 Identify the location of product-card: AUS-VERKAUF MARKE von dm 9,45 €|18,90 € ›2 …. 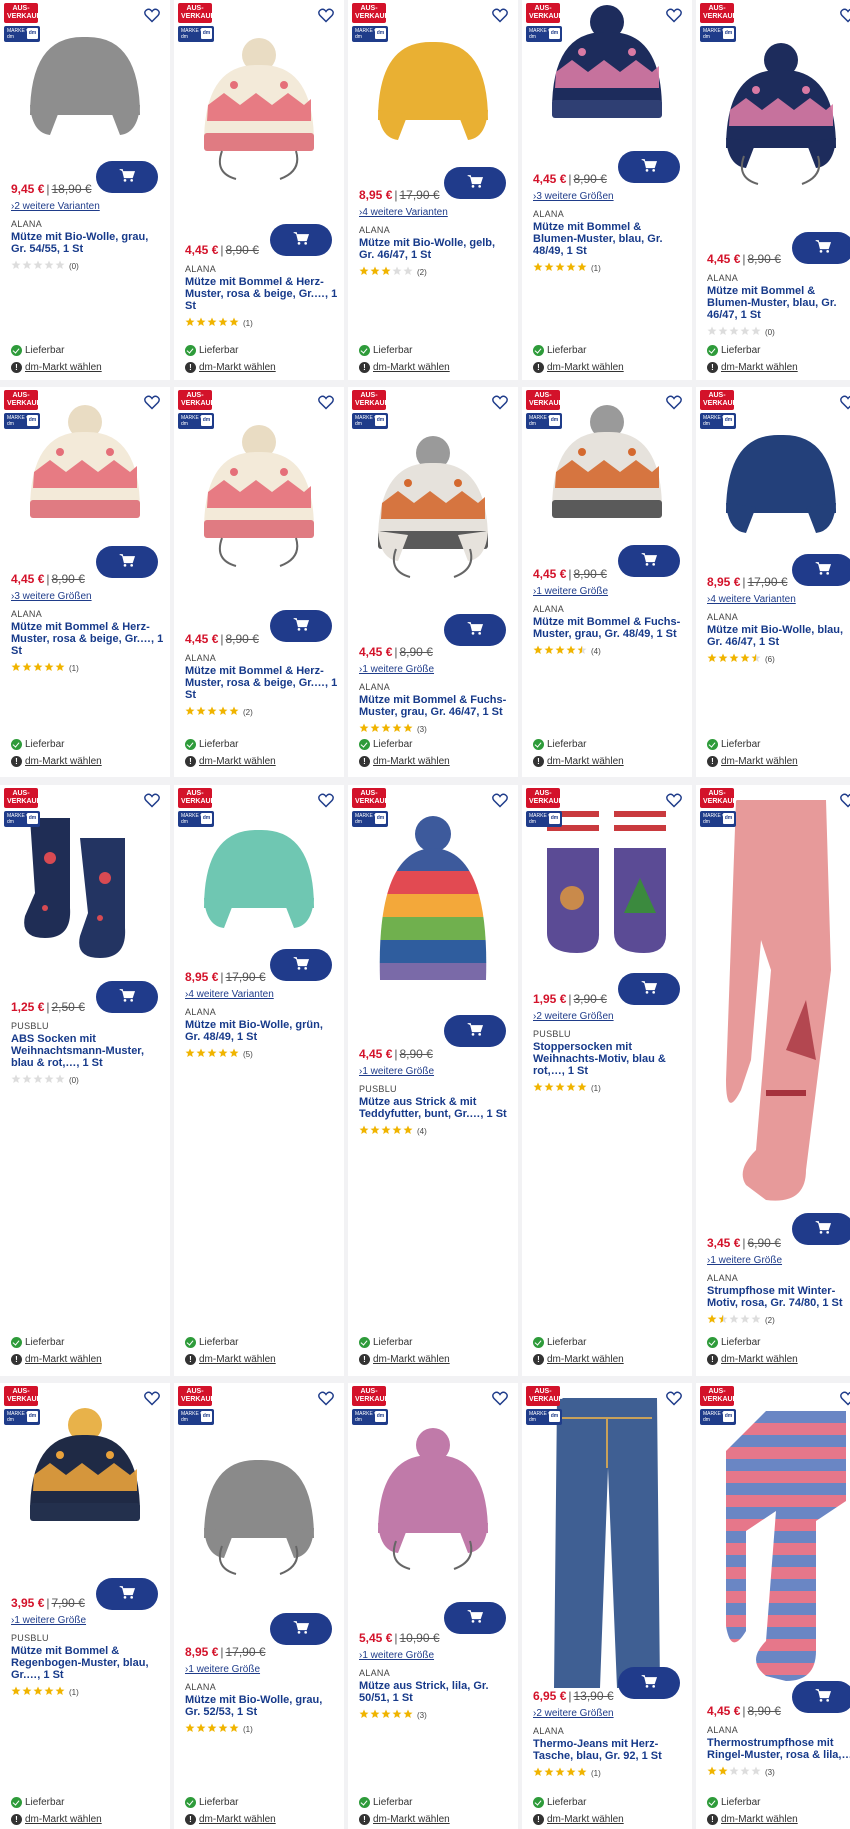
(85, 190).